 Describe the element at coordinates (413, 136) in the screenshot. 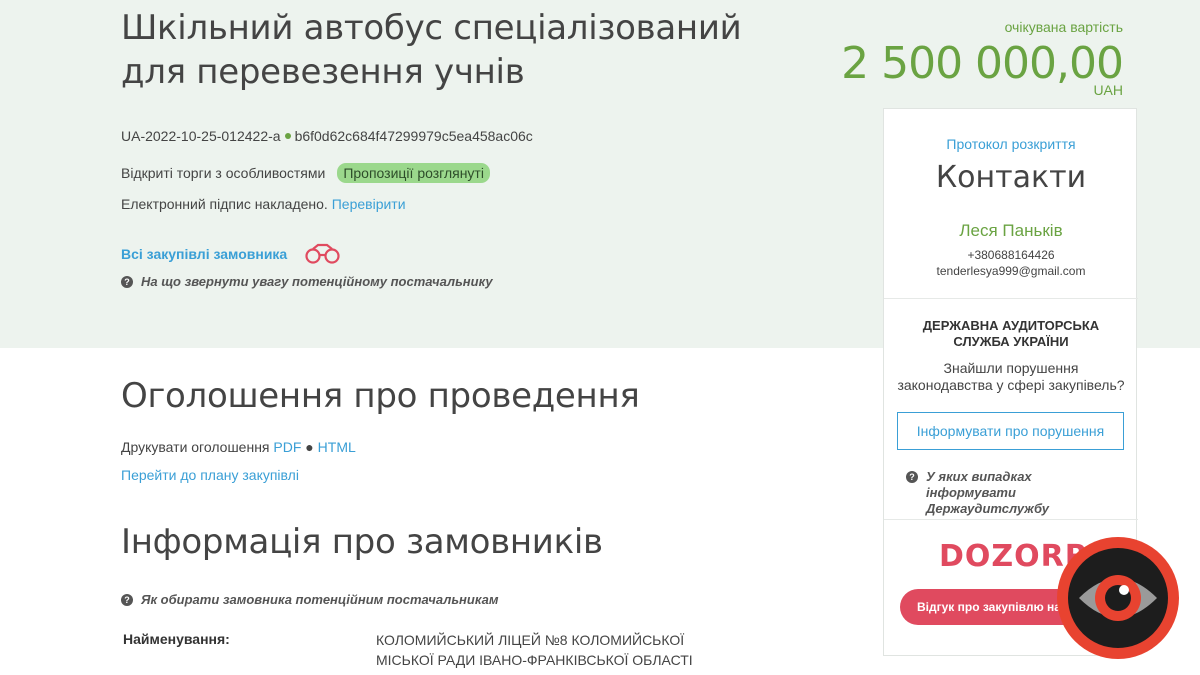

I see `tender-hash: b6f0d62c684f47299979c5ea458ac06c` at that location.